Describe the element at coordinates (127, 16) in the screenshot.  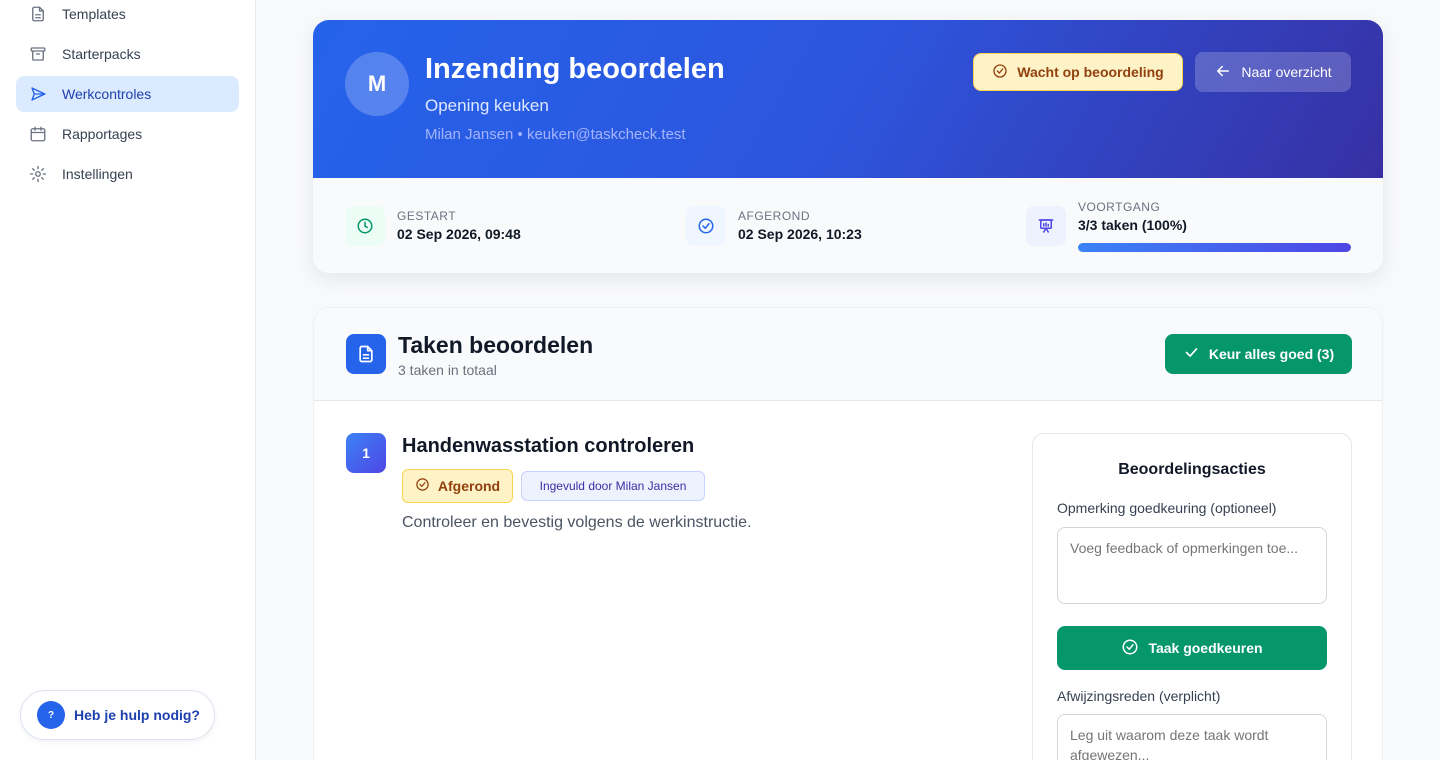
I see `sidebar-item-templates: Templates` at that location.